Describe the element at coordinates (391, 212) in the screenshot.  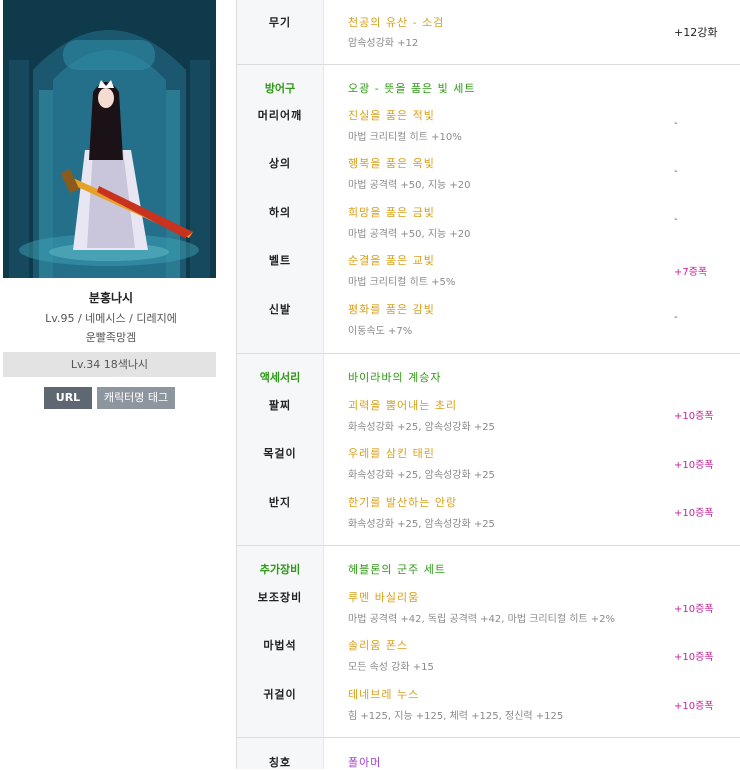
I see `armor-item-name: 희망을 품은 금빛` at that location.